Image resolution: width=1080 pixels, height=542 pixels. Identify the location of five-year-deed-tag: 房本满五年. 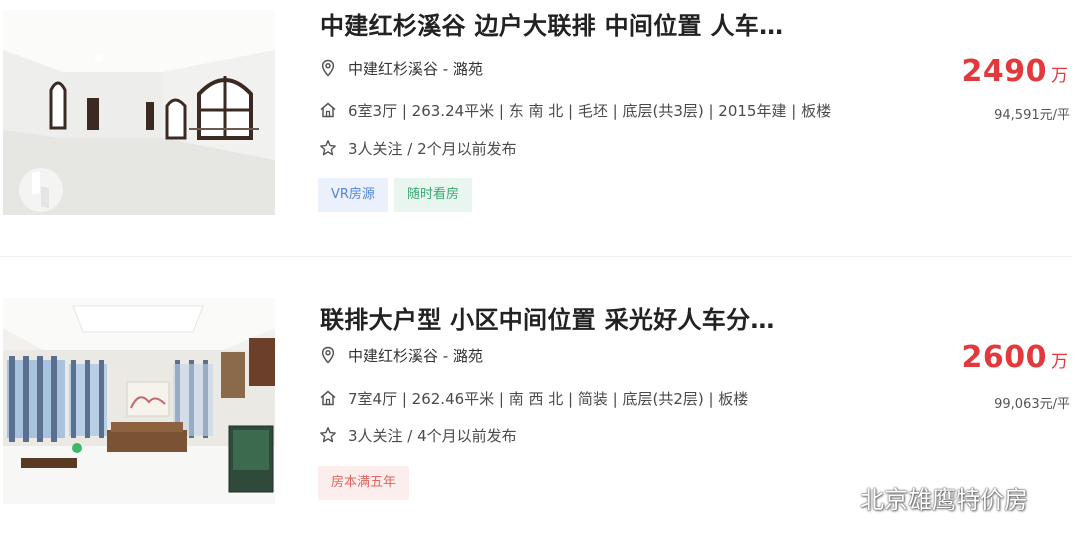
(364, 483).